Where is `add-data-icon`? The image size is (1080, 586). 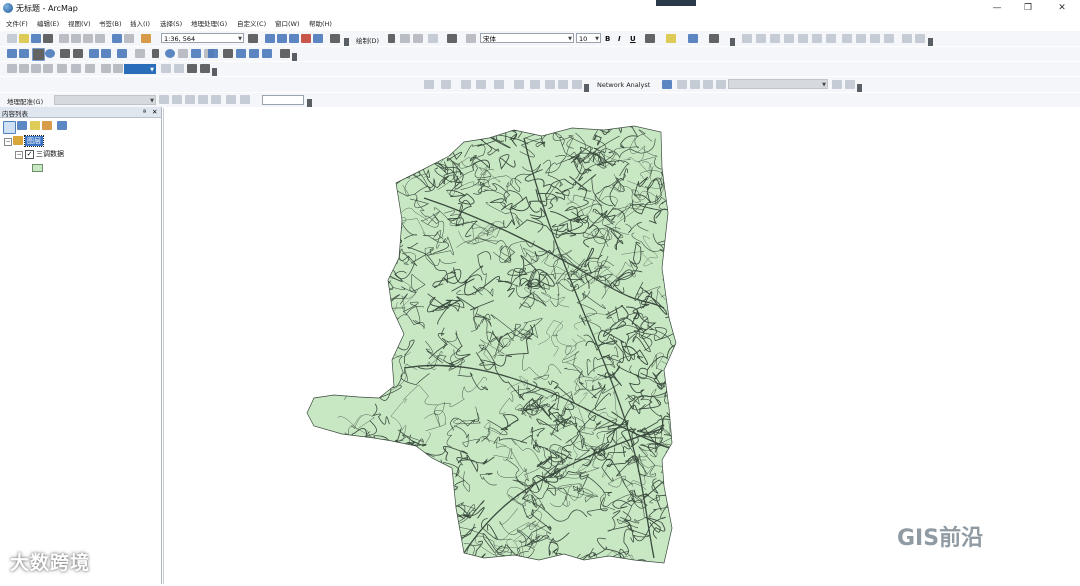 add-data-icon is located at coordinates (146, 38).